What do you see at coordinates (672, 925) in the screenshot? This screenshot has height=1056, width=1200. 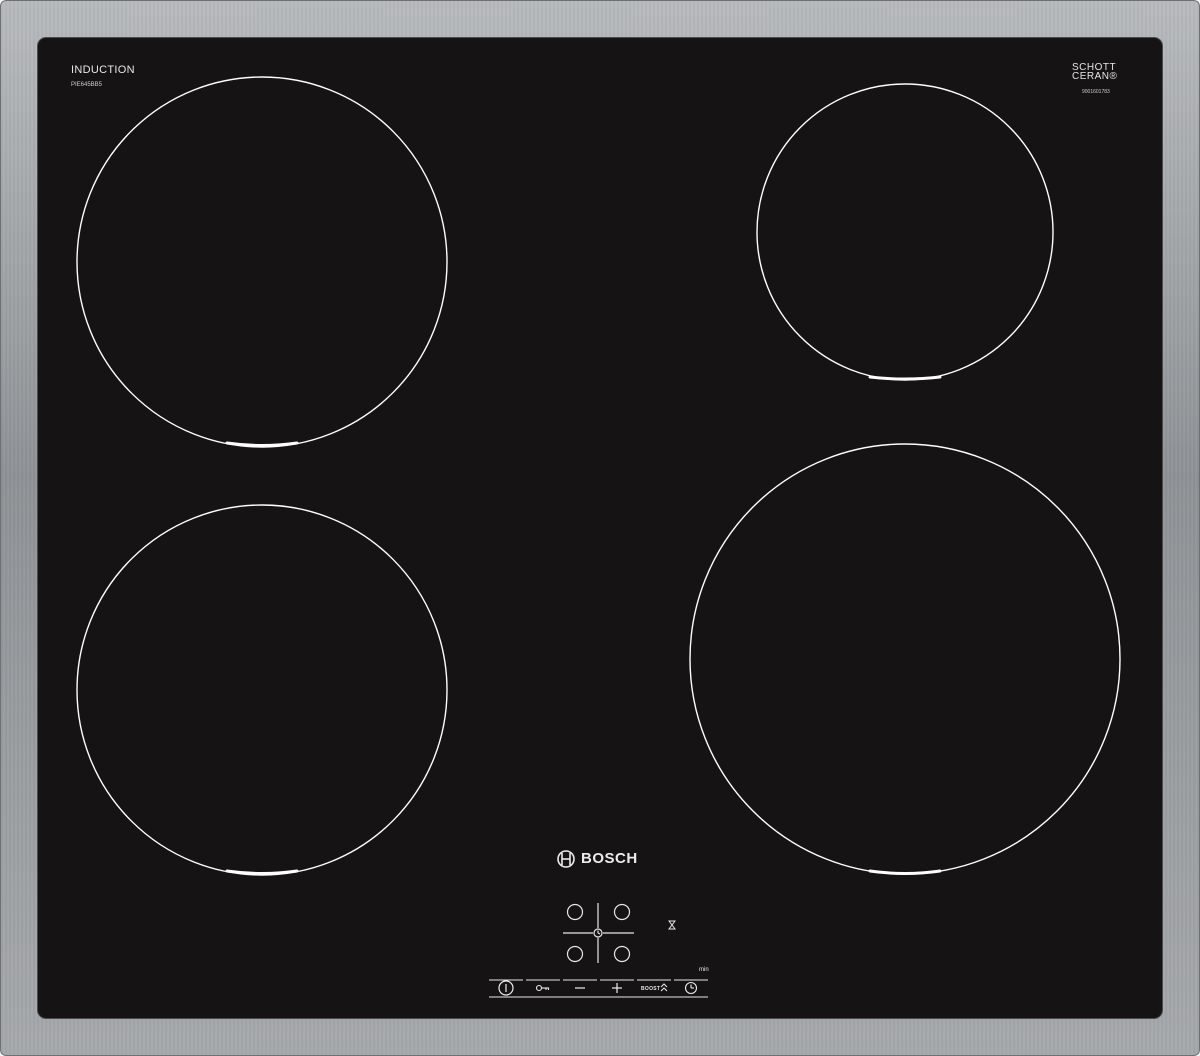 I see `hourglass-icon` at bounding box center [672, 925].